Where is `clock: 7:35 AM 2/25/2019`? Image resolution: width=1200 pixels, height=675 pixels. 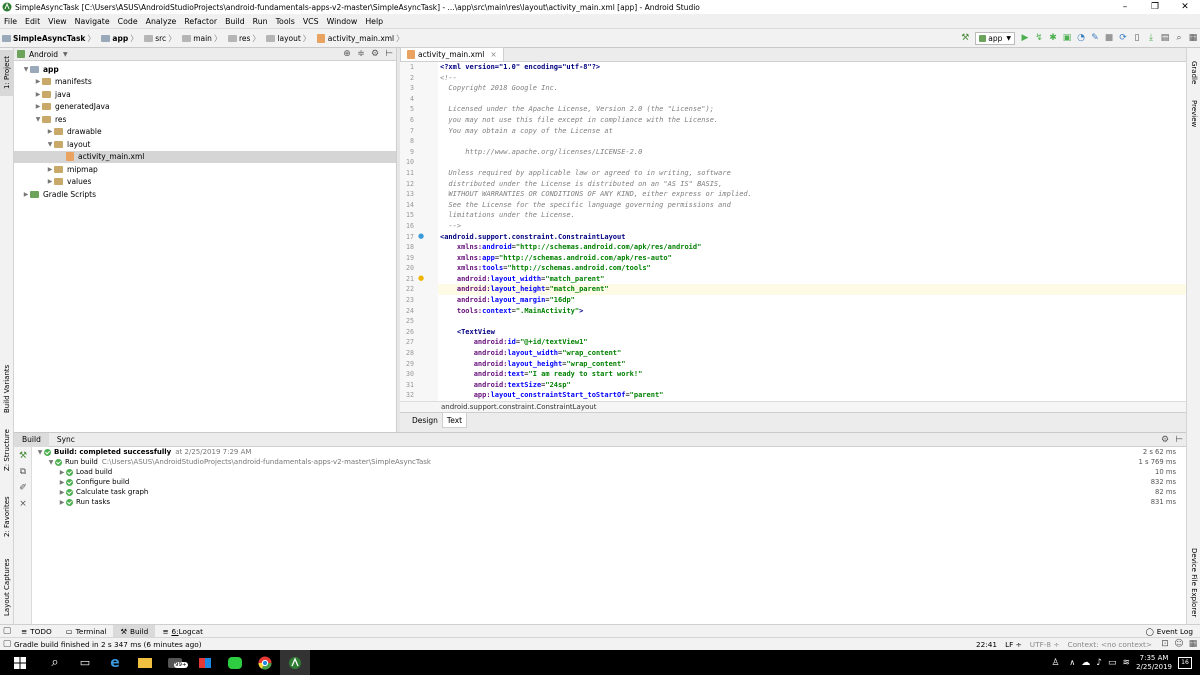 clock: 7:35 AM 2/25/2019 is located at coordinates (1154, 663).